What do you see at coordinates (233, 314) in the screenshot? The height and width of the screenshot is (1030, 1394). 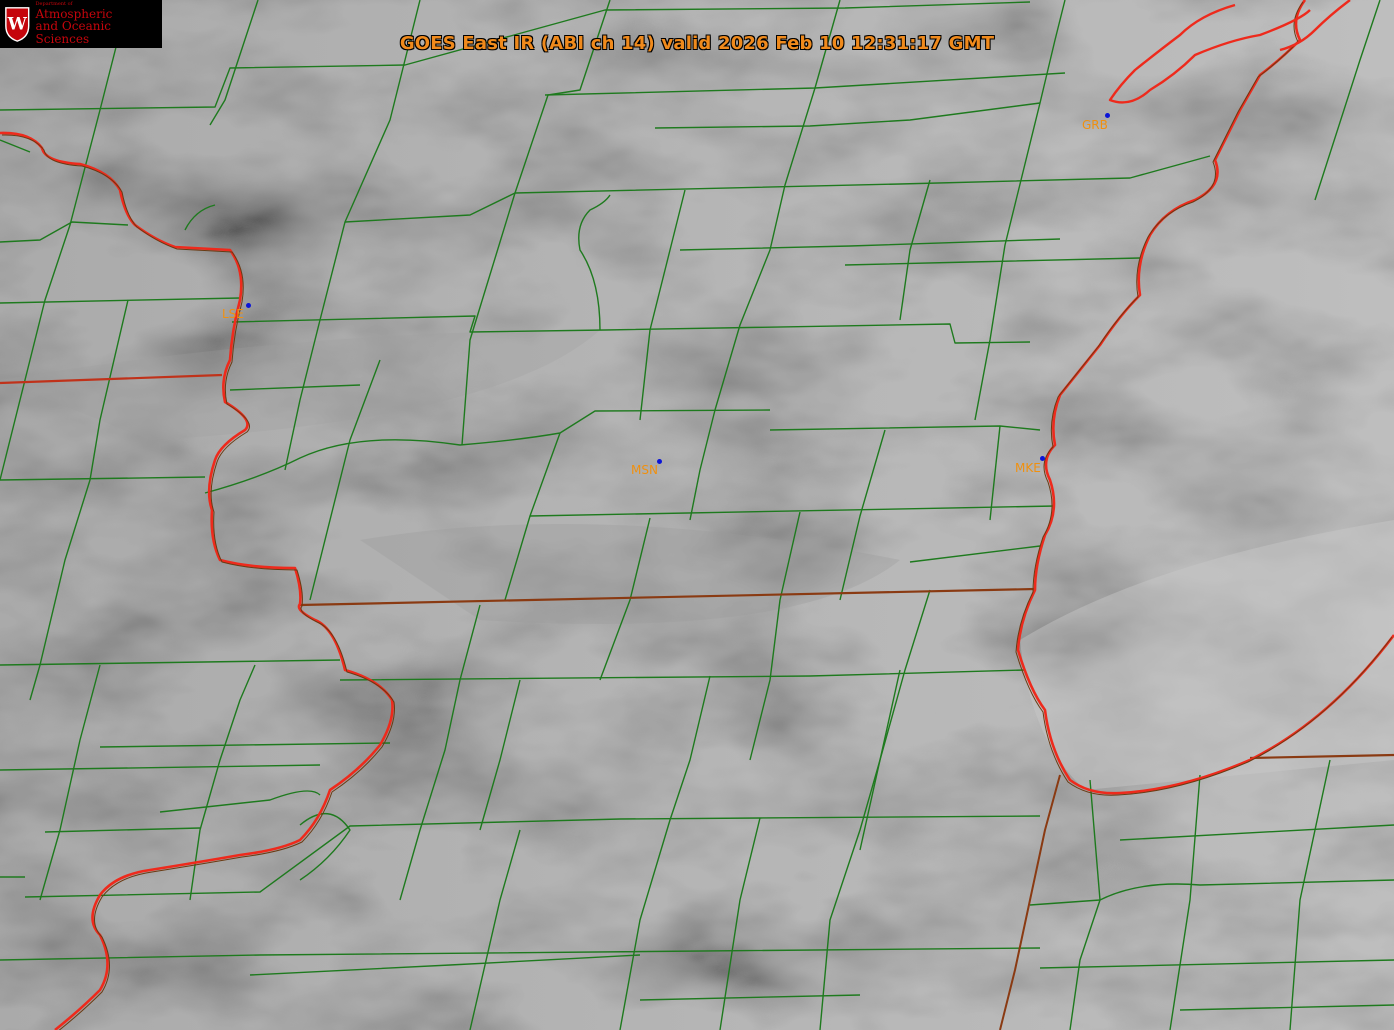 I see `station-label-lse: LSE` at bounding box center [233, 314].